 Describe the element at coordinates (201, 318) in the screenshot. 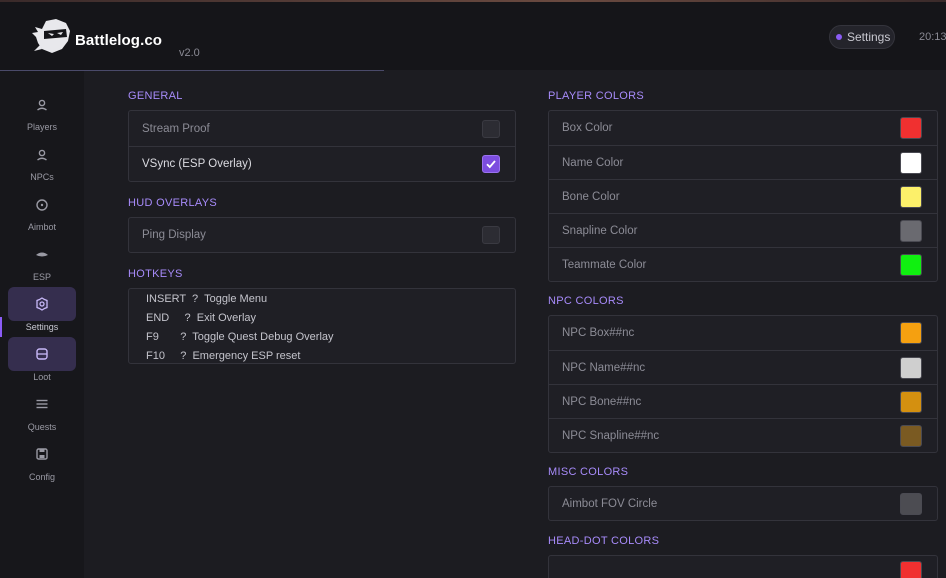

I see `hotkey-line: END ? Exit Overlay` at that location.